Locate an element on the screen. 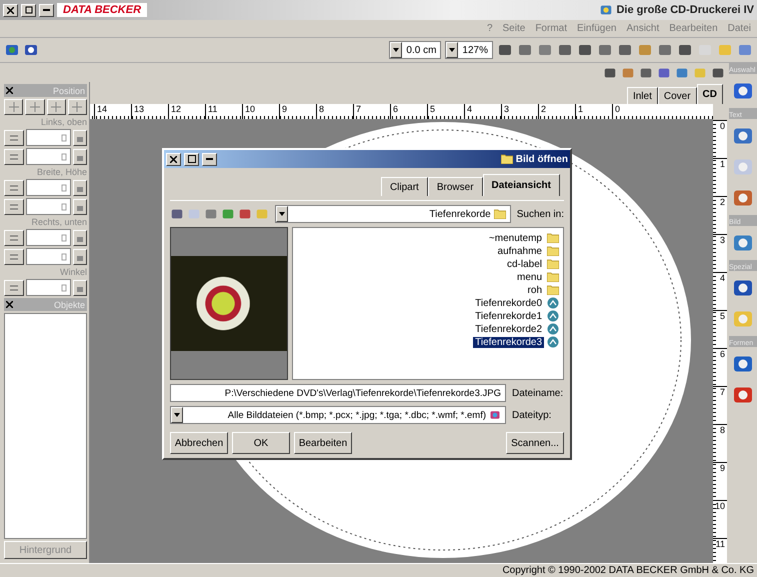  file-item: Tiefenrekorde2 is located at coordinates (516, 329).